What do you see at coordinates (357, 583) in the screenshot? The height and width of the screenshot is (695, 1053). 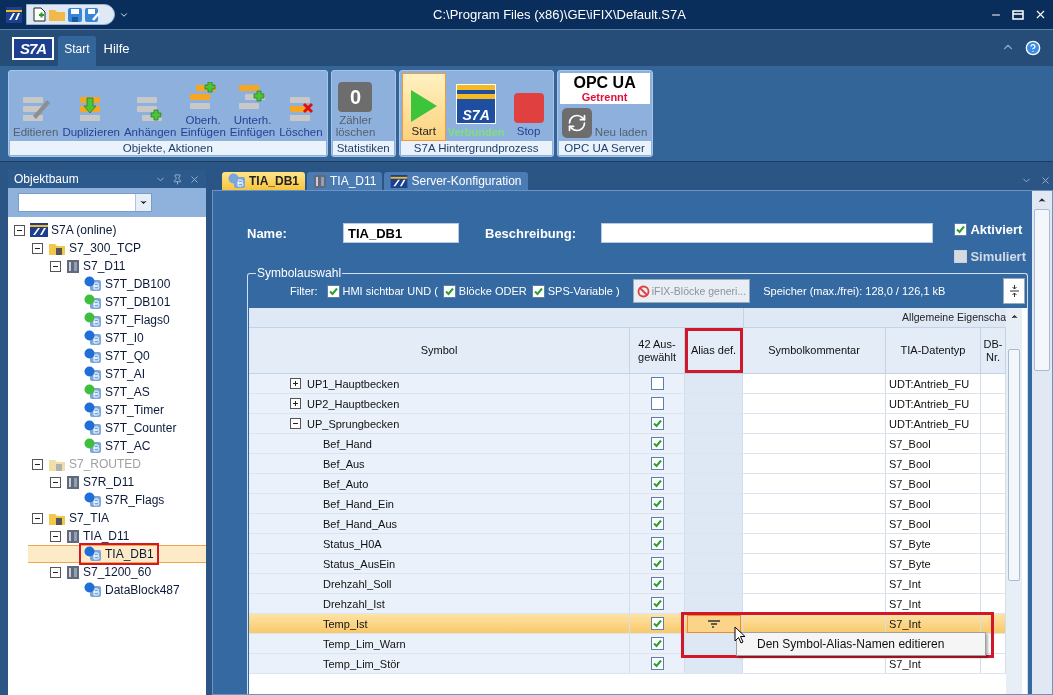 I see `table-cell: Drehzahl_Soll` at bounding box center [357, 583].